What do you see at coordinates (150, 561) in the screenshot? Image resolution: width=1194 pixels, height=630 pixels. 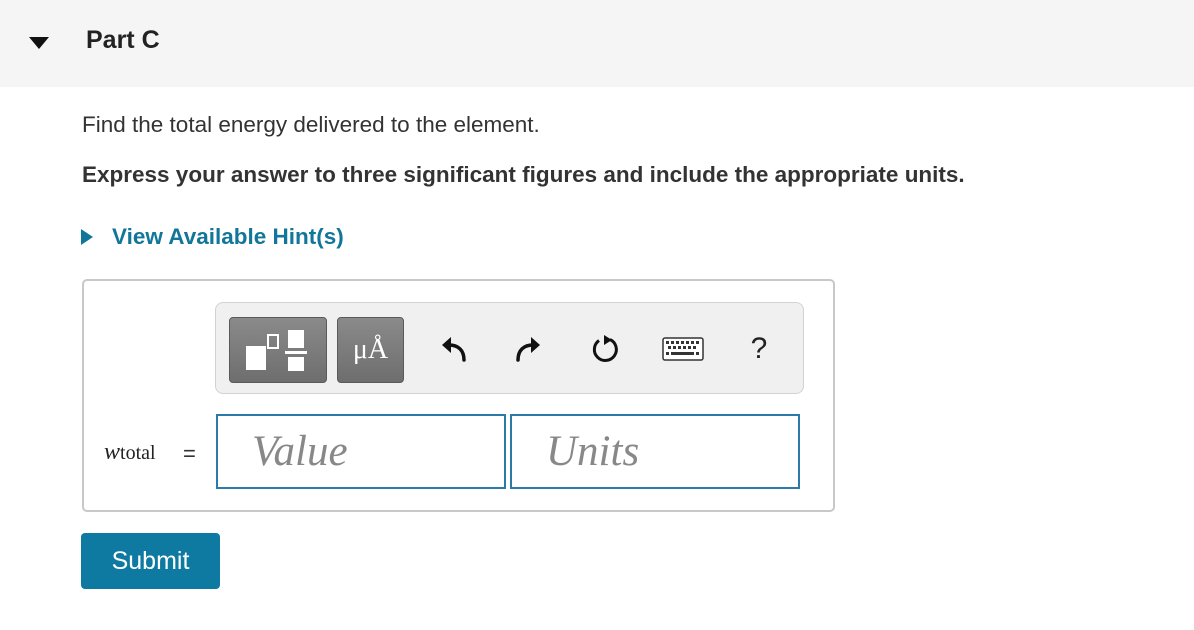 I see `submit-button: Submit` at bounding box center [150, 561].